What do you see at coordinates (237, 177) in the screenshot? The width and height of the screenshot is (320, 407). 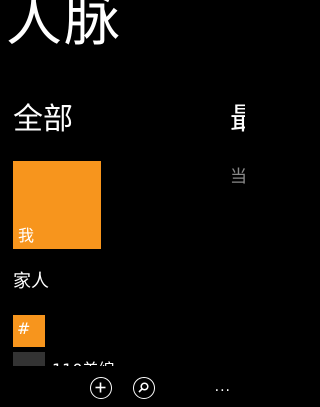 I see `pivot-next-peek-text: 当` at bounding box center [237, 177].